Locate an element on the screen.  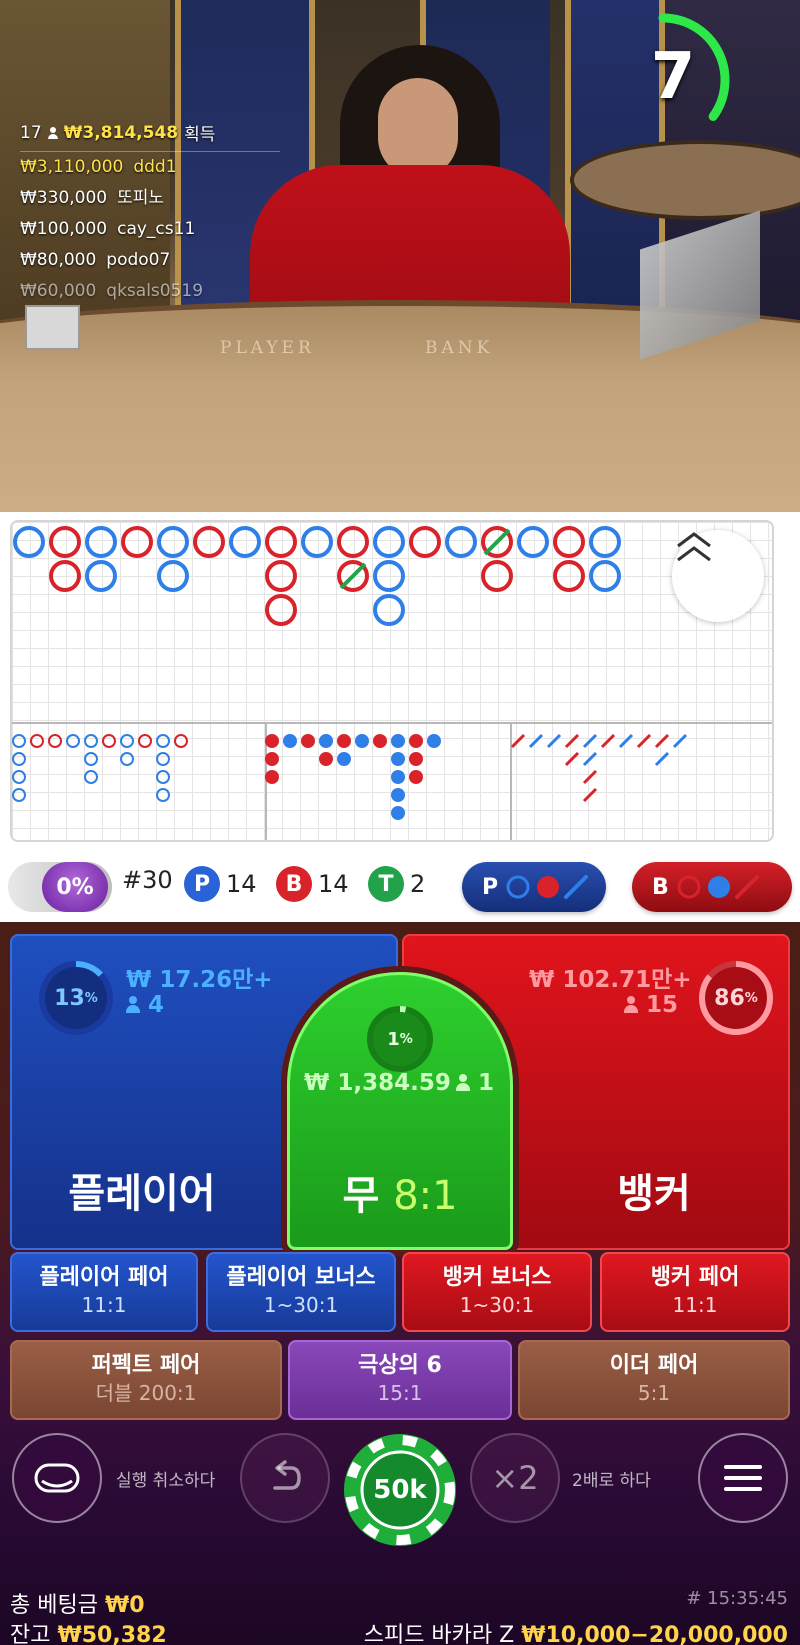
balance-label: 잔고 is located at coordinates (30, 1634).